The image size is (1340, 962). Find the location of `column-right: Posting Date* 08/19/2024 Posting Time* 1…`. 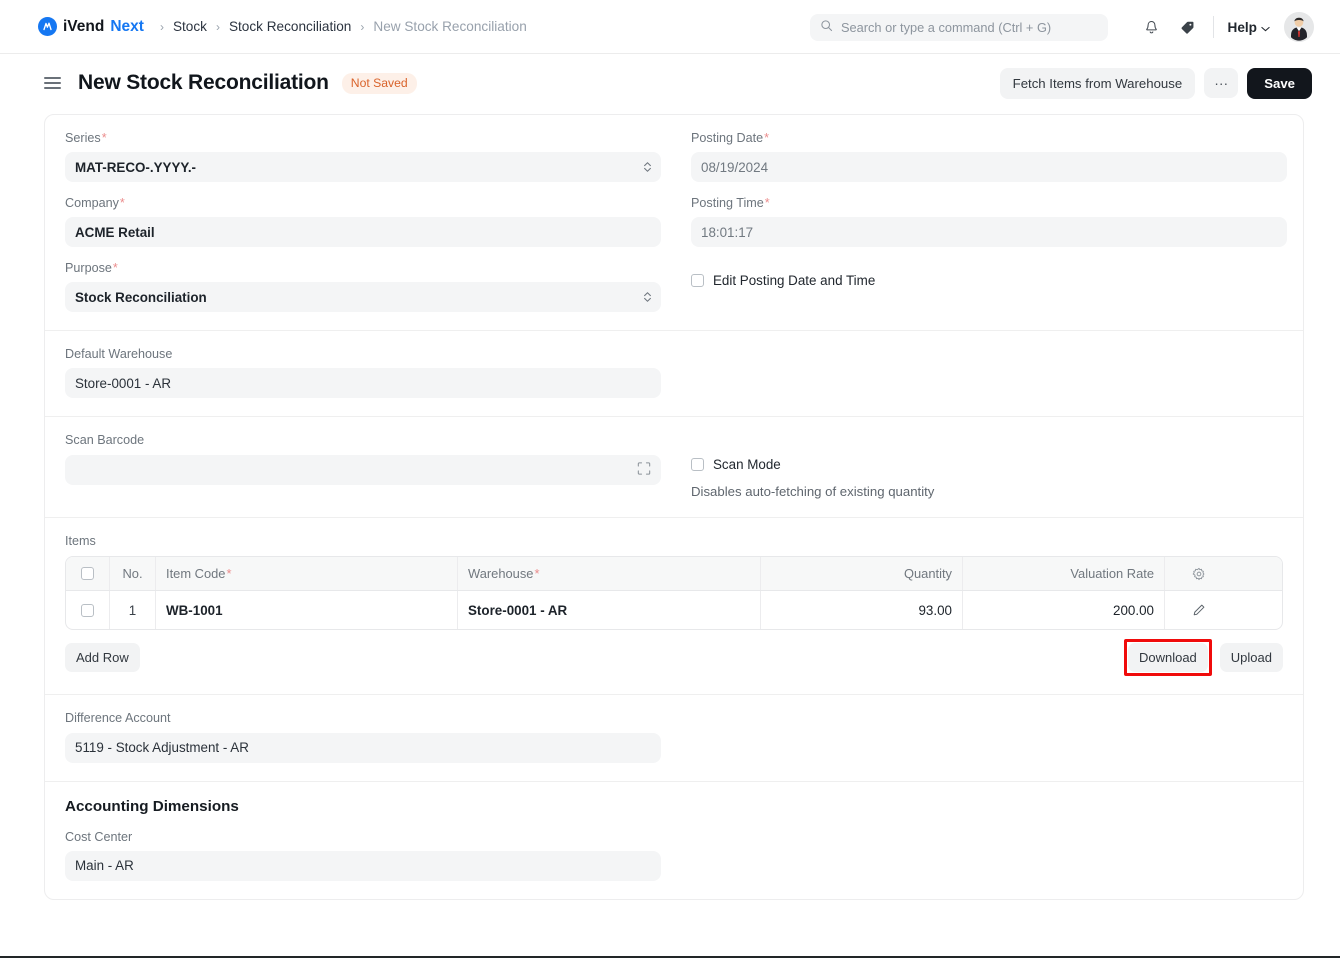

column-right: Posting Date* 08/19/2024 Posting Time* 1… is located at coordinates (989, 221).